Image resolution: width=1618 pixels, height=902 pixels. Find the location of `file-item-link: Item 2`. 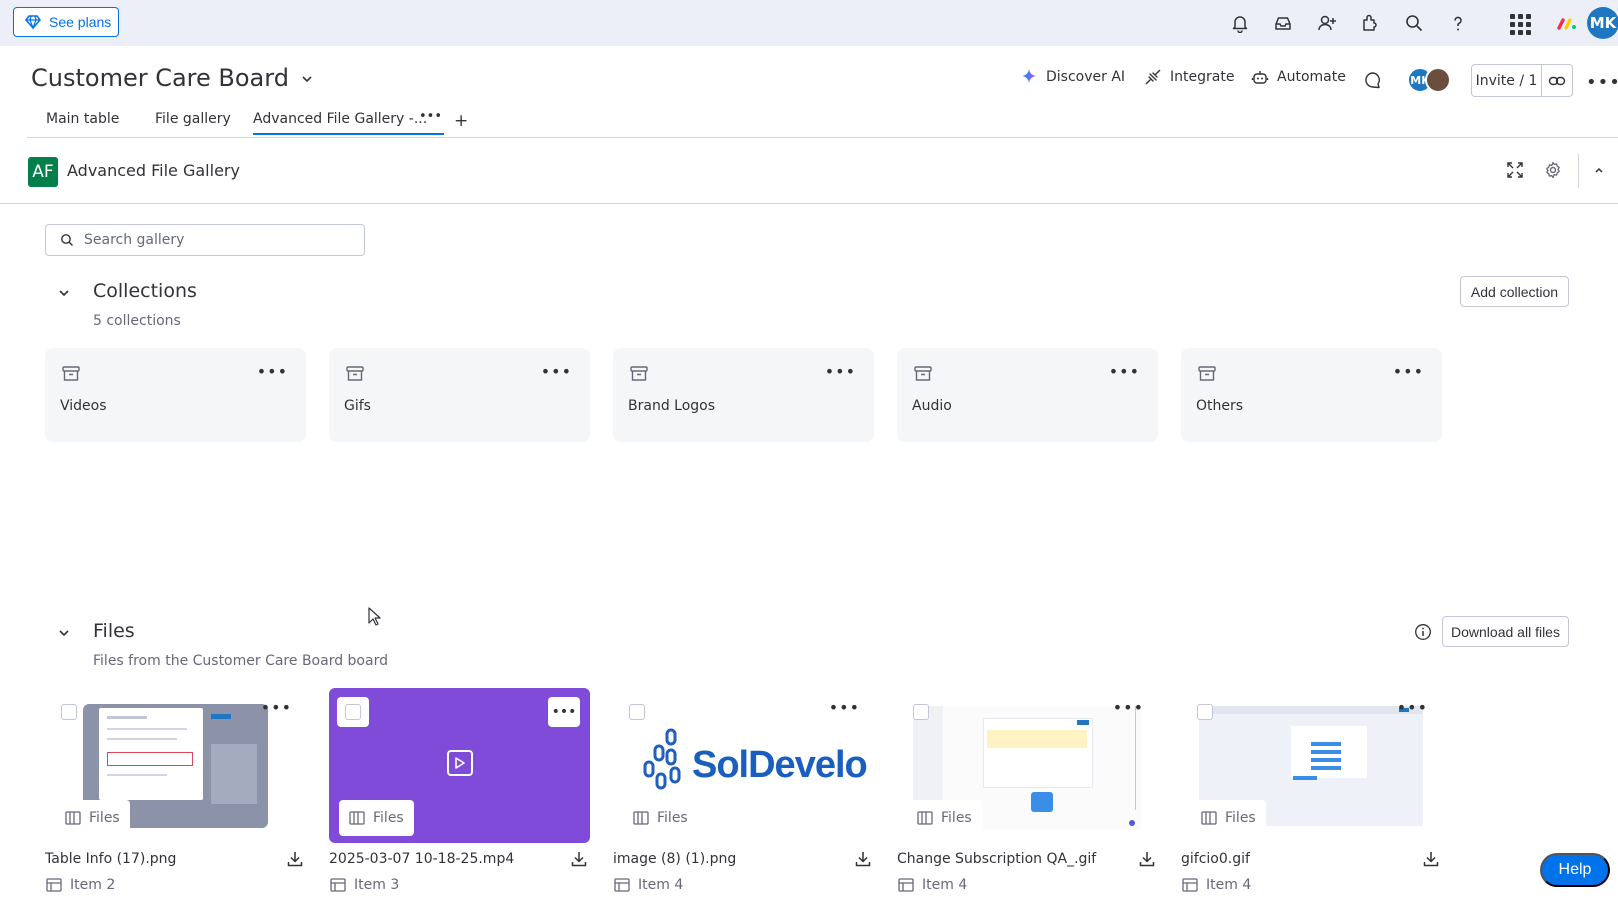

file-item-link: Item 2 is located at coordinates (80, 885).